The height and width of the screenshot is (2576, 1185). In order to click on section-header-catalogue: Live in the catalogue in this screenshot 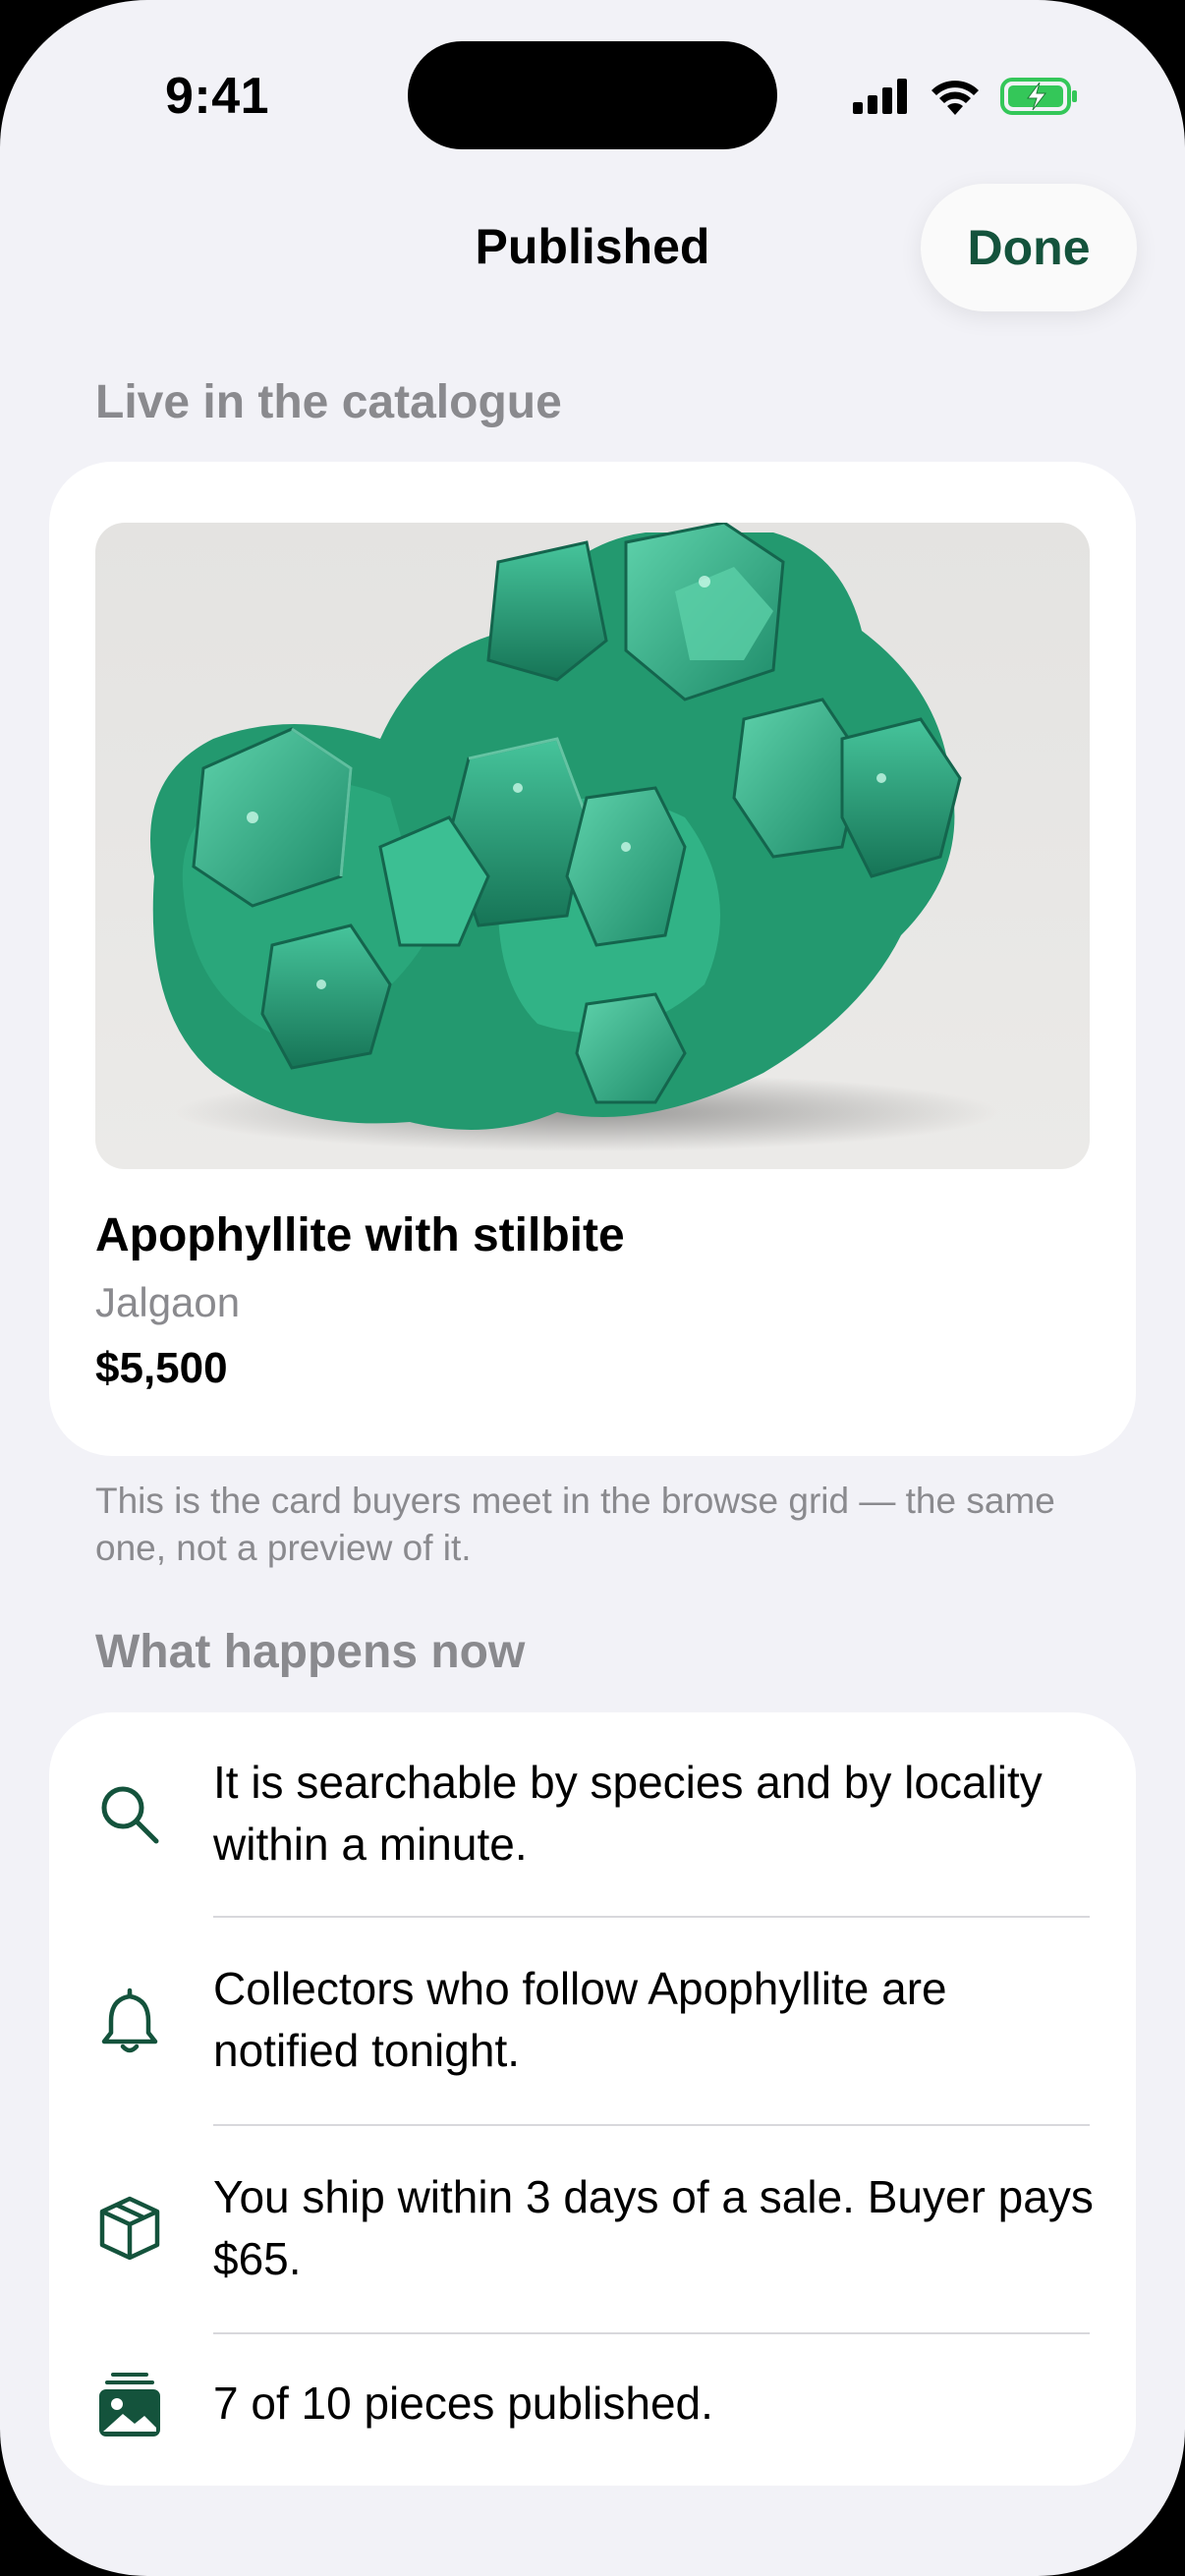, I will do `click(328, 402)`.